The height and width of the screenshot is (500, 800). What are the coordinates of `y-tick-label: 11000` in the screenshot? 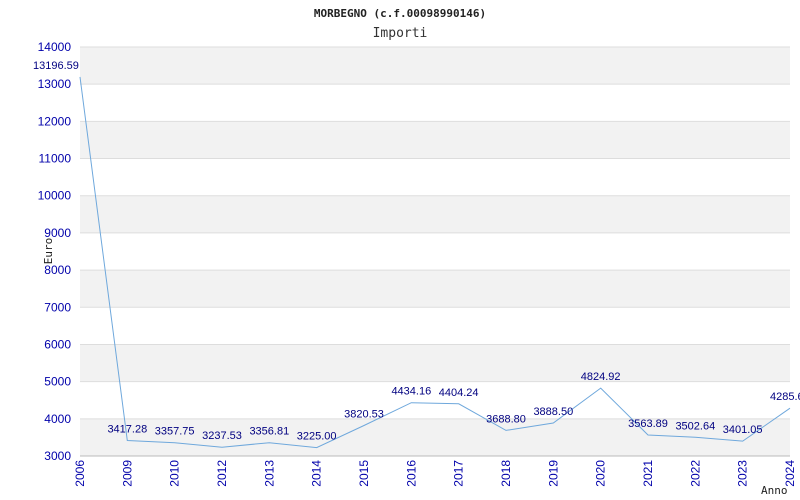 It's located at (55, 159).